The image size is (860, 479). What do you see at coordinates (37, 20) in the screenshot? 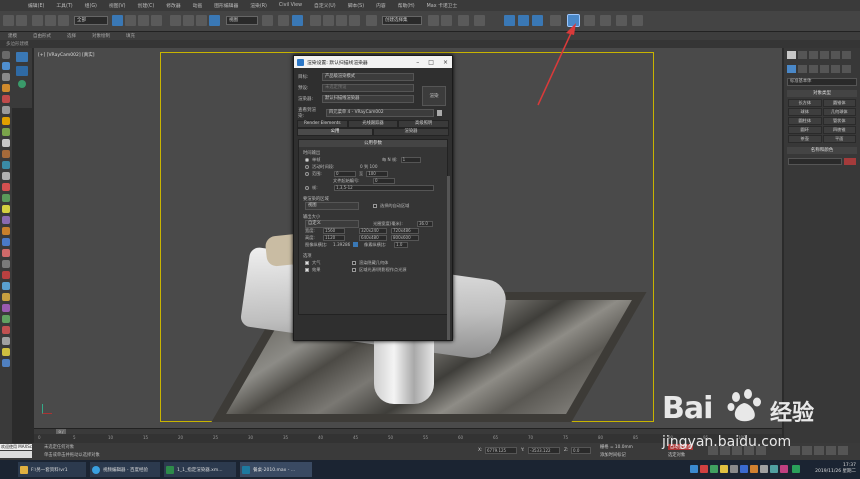
I see `link-icon` at bounding box center [37, 20].